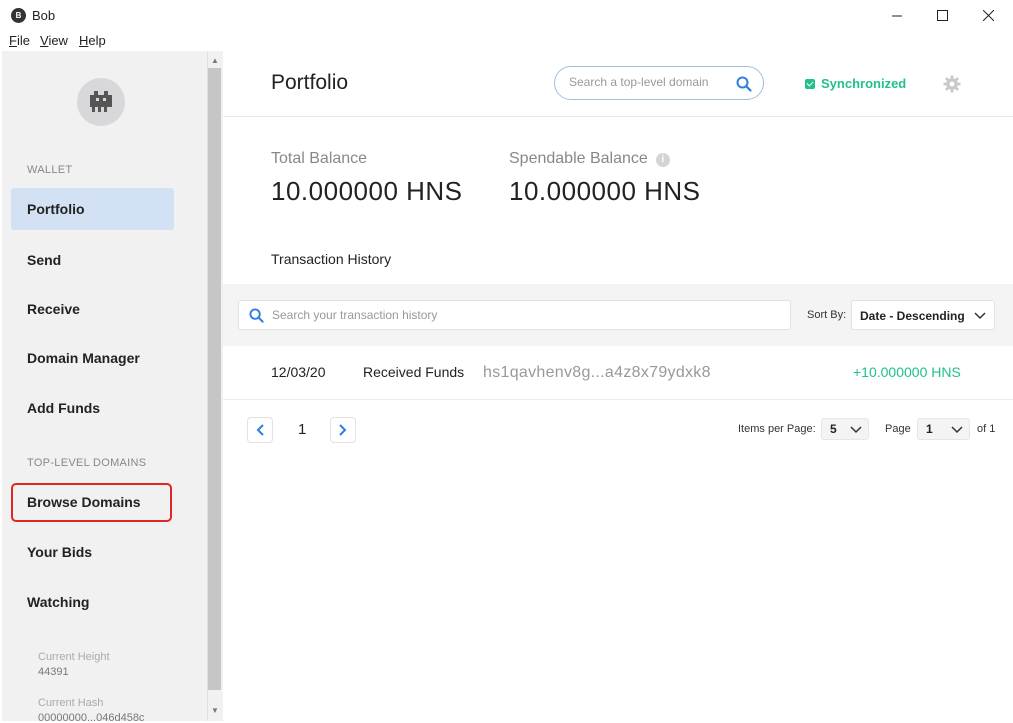 The width and height of the screenshot is (1013, 723). What do you see at coordinates (319, 158) in the screenshot?
I see `total-balance-label: Total Balance` at bounding box center [319, 158].